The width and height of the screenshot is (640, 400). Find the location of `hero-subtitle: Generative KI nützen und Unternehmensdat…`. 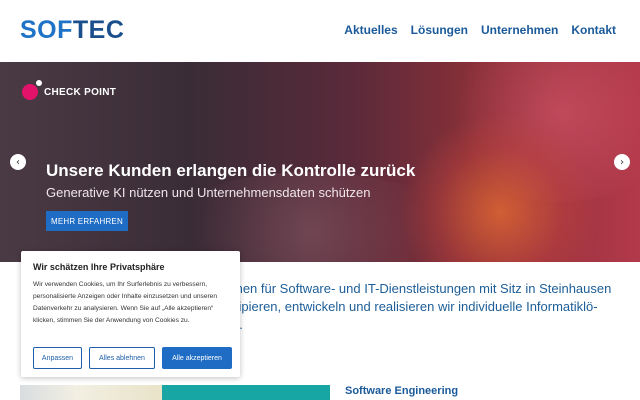

hero-subtitle: Generative KI nützen und Unternehmensdat… is located at coordinates (208, 192).